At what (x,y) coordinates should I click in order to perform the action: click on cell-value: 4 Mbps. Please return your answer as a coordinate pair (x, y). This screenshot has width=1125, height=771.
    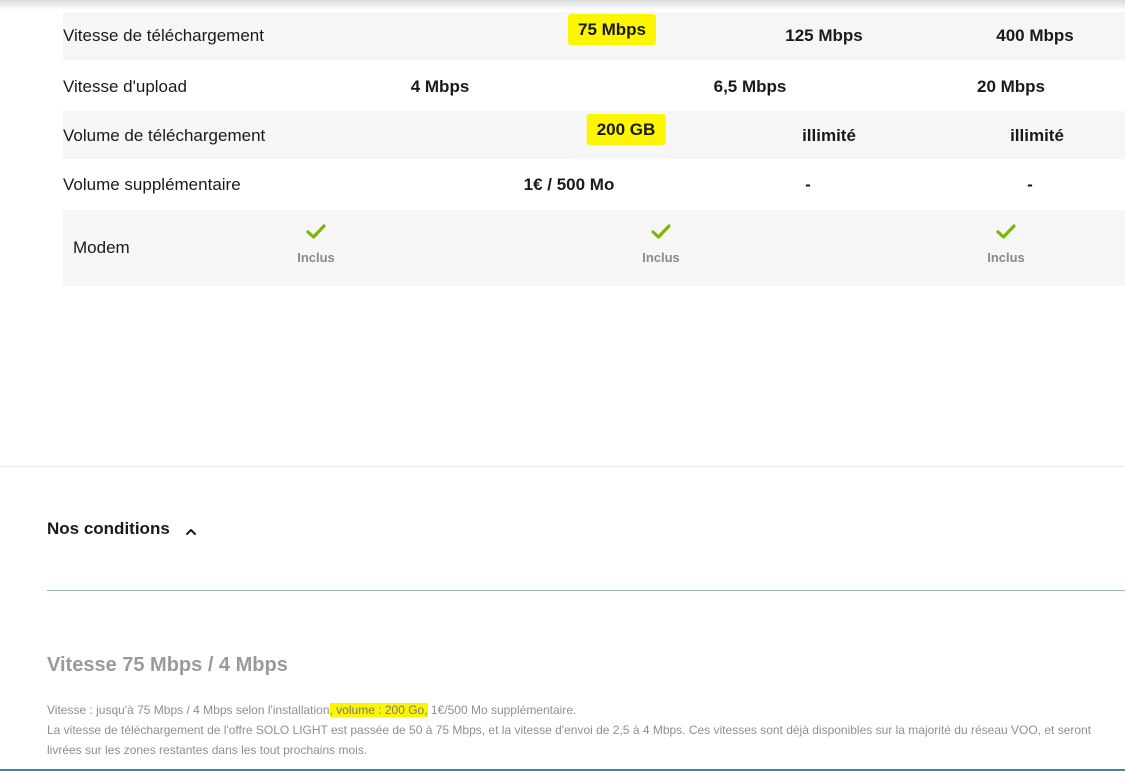
    Looking at the image, I should click on (440, 86).